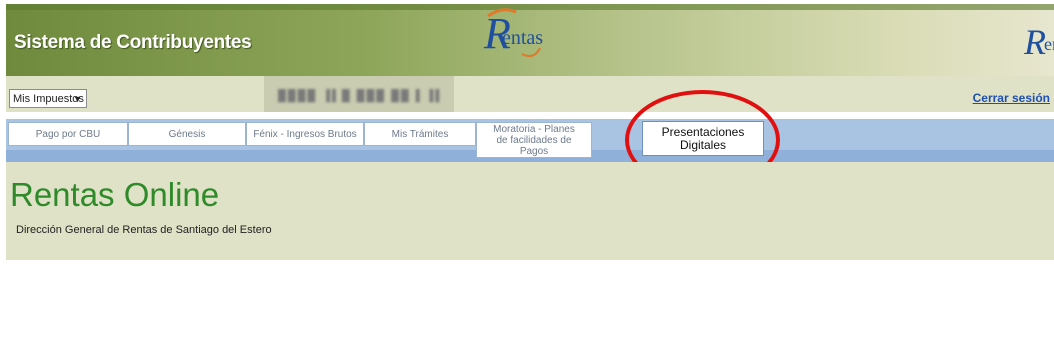 The image size is (1054, 353). I want to click on rentas-logo: R entas, so click(513, 33).